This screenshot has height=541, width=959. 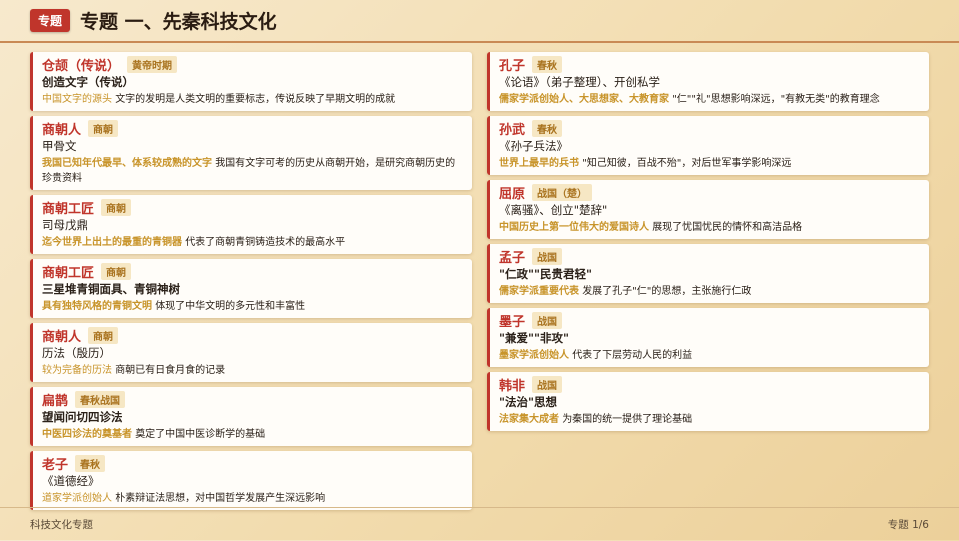 What do you see at coordinates (253, 370) in the screenshot?
I see `significance: 较为完备的历法 商朝已有日食月食的记录` at bounding box center [253, 370].